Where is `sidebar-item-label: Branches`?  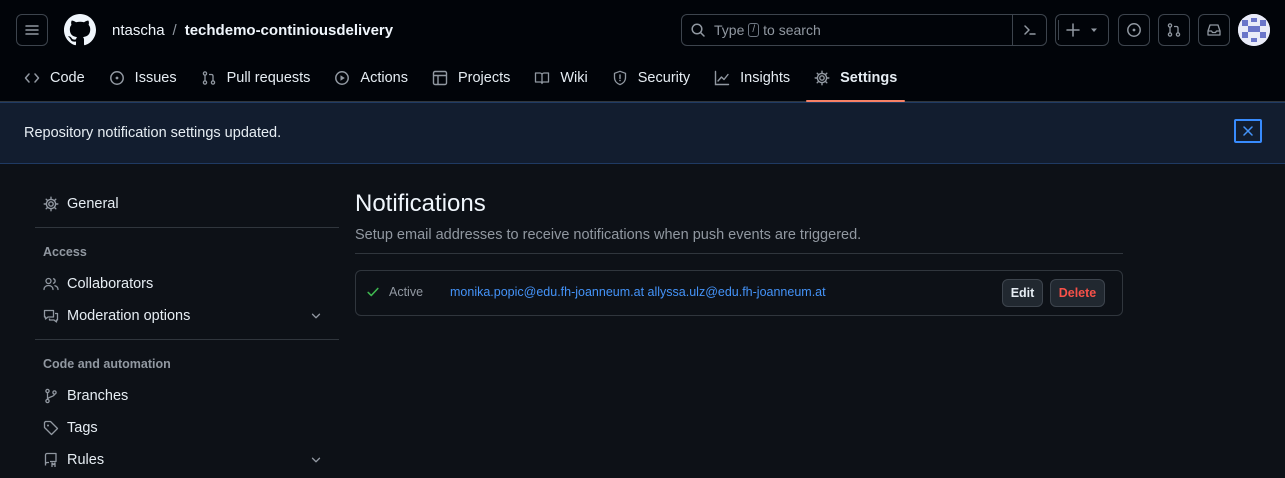 sidebar-item-label: Branches is located at coordinates (98, 396).